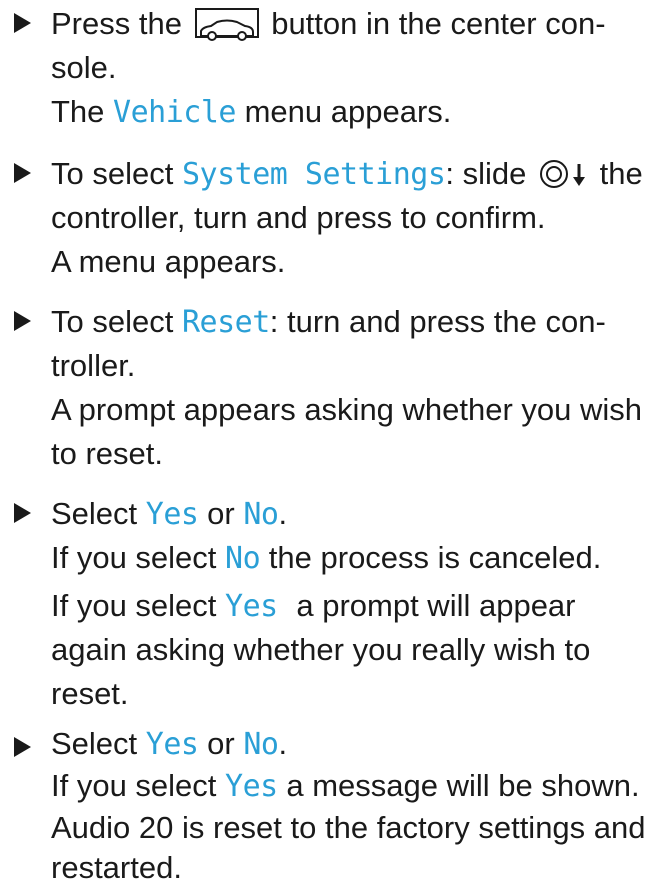 This screenshot has height=890, width=651. What do you see at coordinates (313, 174) in the screenshot?
I see `menu-name-system-settings: System Settings` at bounding box center [313, 174].